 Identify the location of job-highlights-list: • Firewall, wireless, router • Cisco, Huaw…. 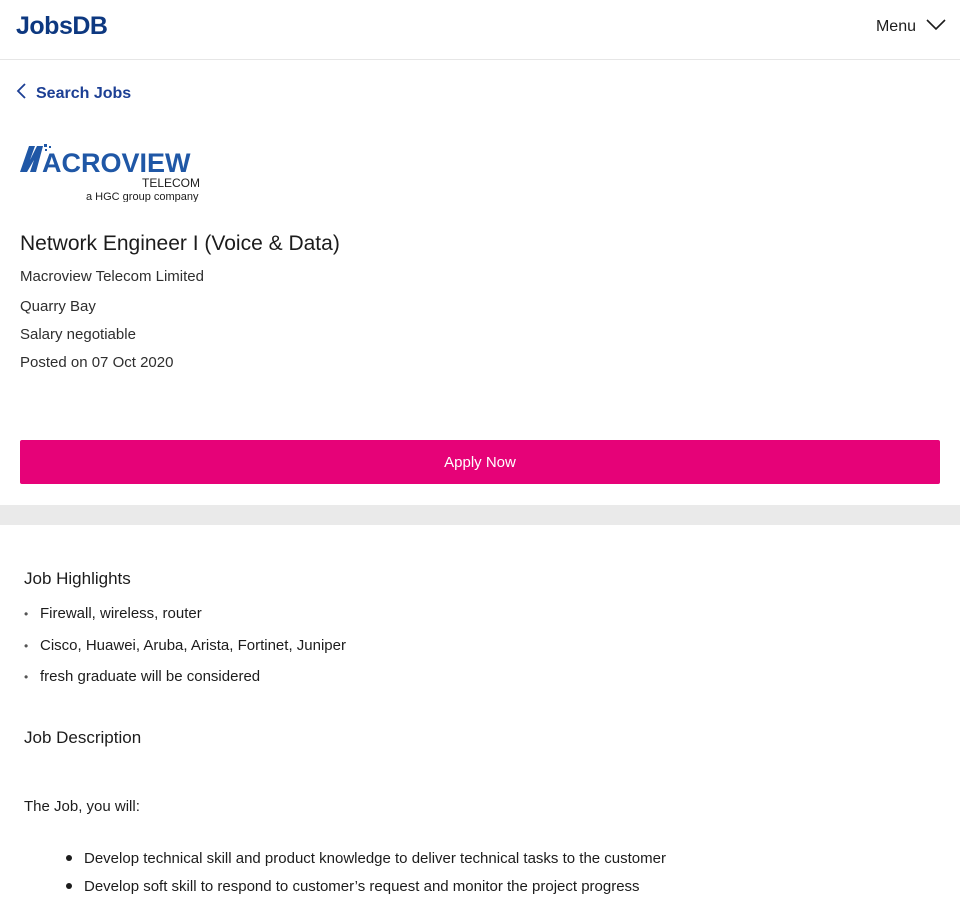
(185, 650).